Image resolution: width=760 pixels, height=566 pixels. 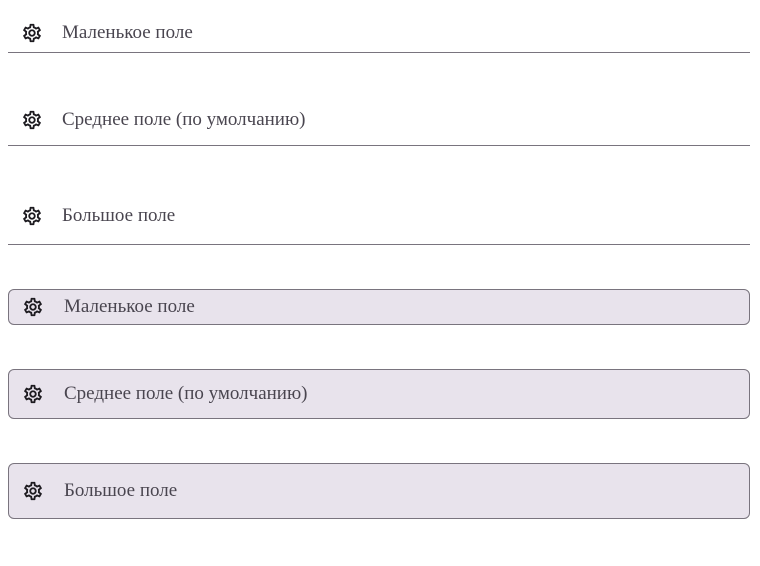 What do you see at coordinates (379, 33) in the screenshot?
I see `small-standard-field: Маленькое поле` at bounding box center [379, 33].